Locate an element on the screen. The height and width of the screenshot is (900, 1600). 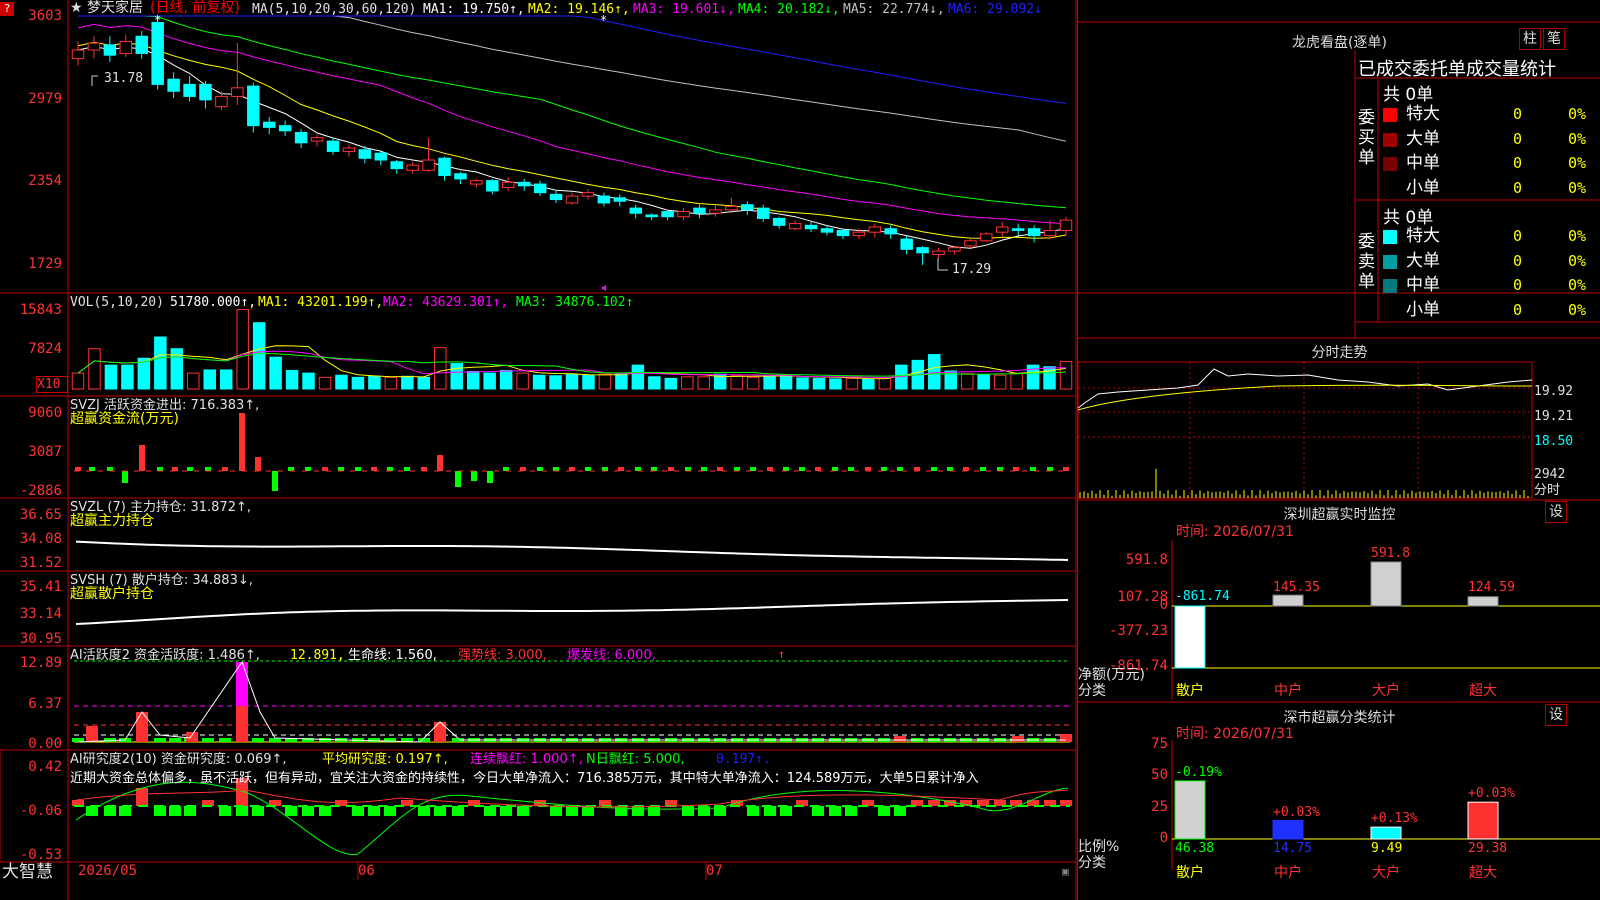
order-color-swatch is located at coordinates (1390, 286).